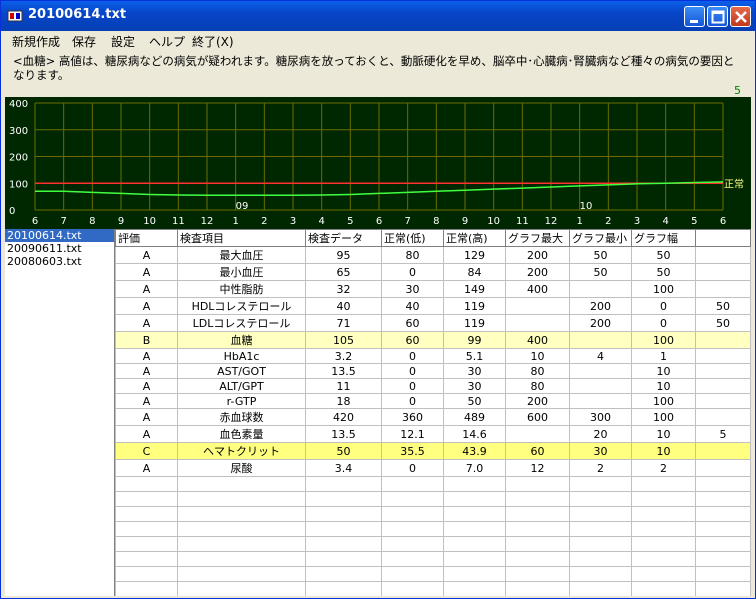 The image size is (756, 599). What do you see at coordinates (146, 451) in the screenshot?
I see `table-cell: C` at bounding box center [146, 451].